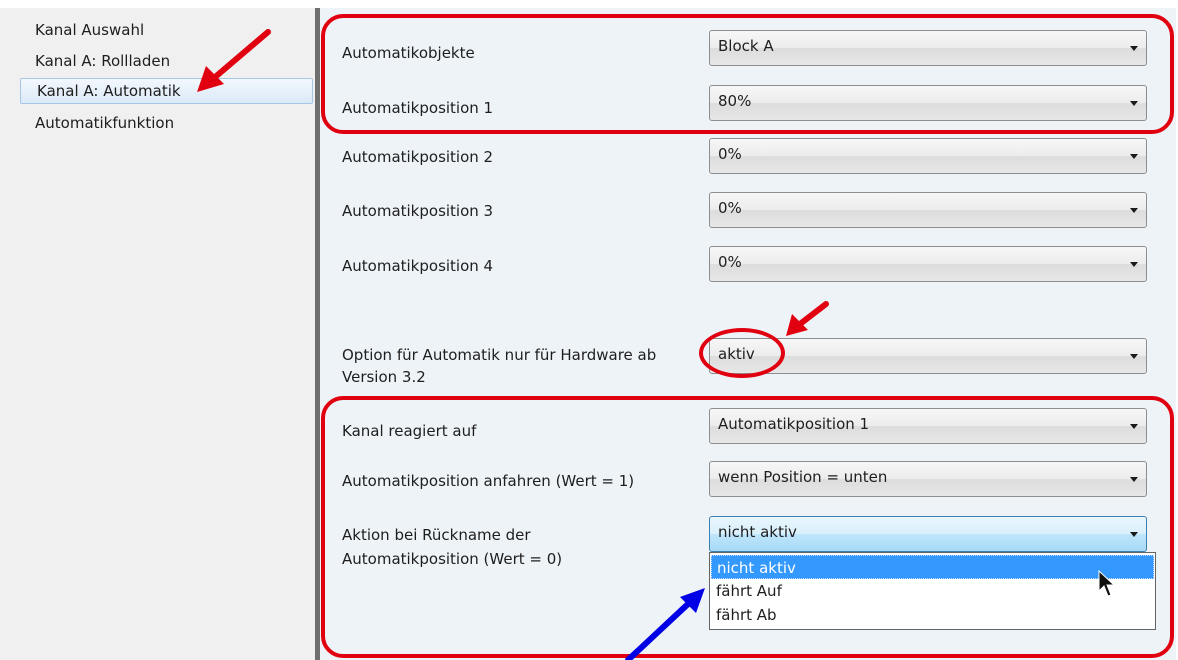 This screenshot has height=660, width=1178. Describe the element at coordinates (1107, 583) in the screenshot. I see `mouse-cursor-icon` at that location.